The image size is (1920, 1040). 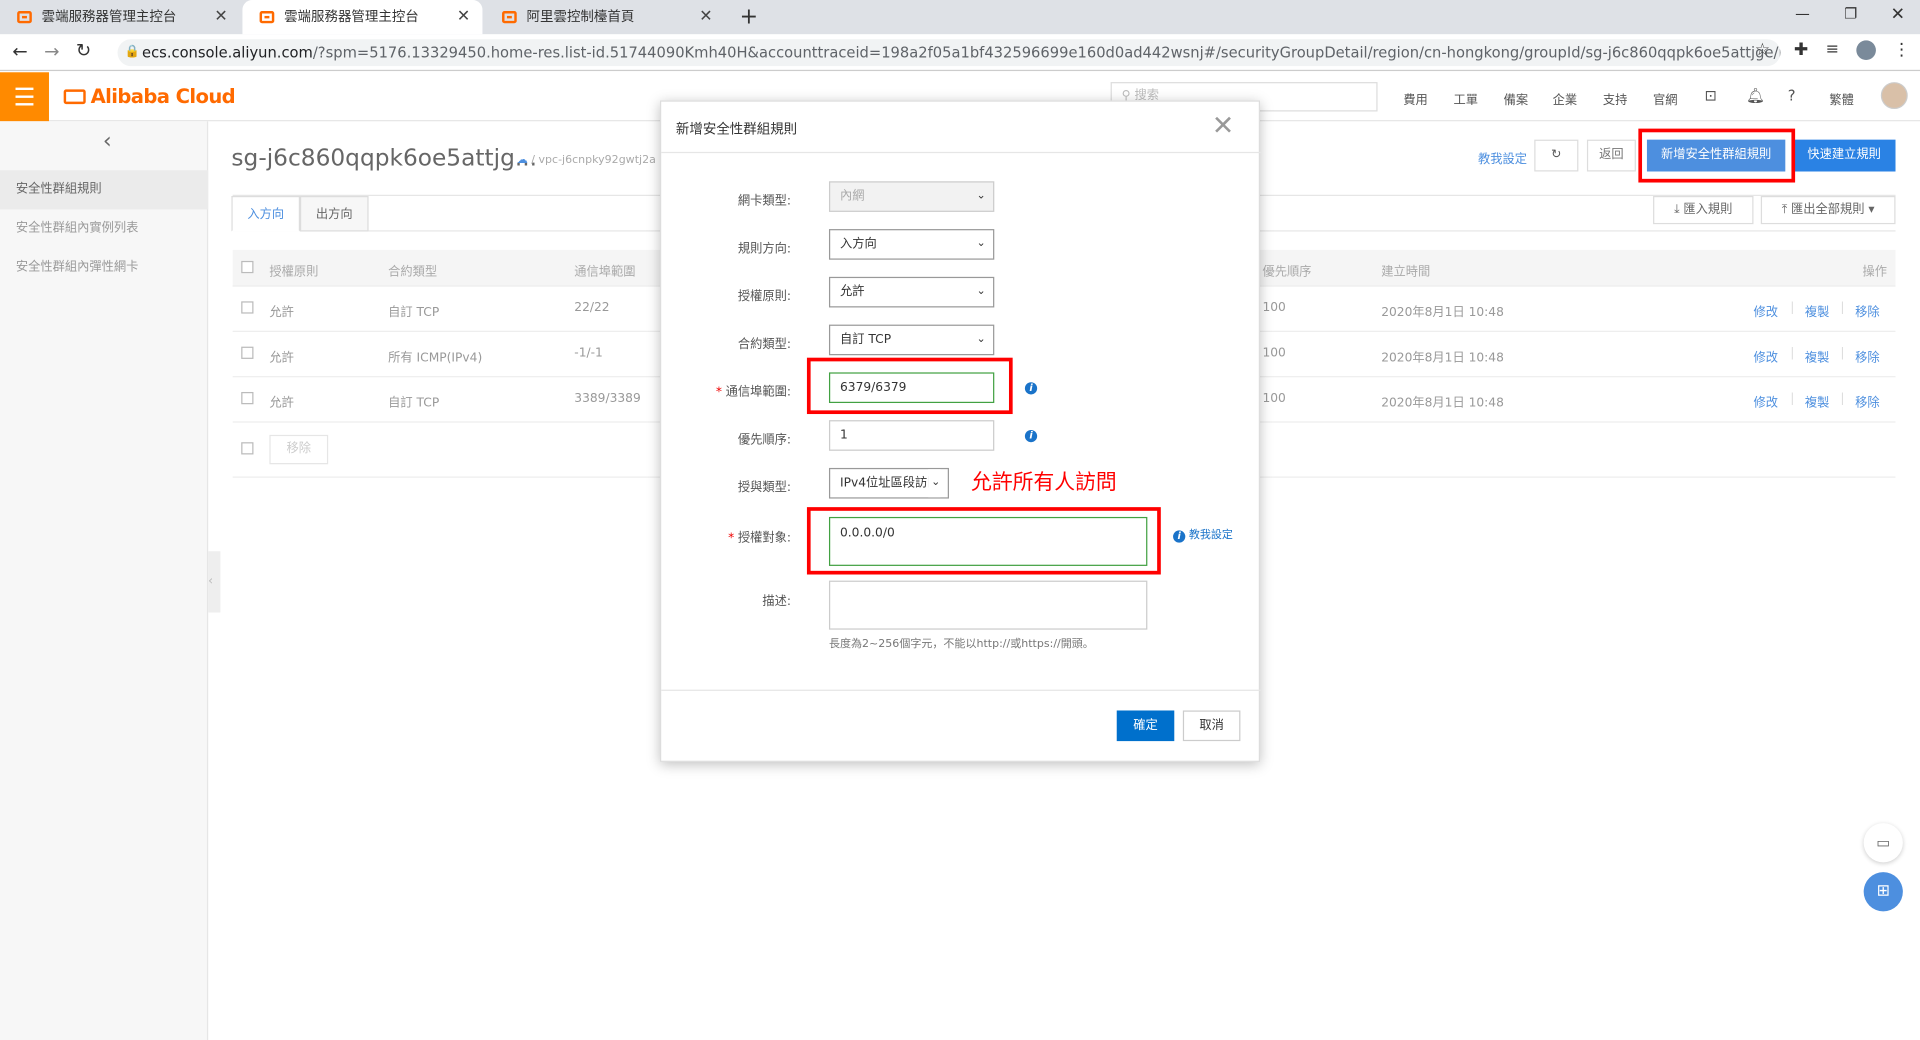 What do you see at coordinates (983, 541) in the screenshot?
I see `highlight-auth-target` at bounding box center [983, 541].